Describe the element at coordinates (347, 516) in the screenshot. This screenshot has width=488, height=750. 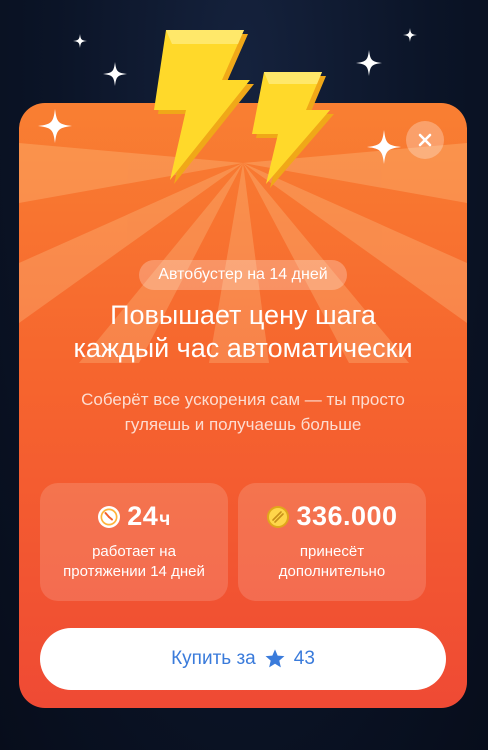
I see `earnings-value: 336.000` at that location.